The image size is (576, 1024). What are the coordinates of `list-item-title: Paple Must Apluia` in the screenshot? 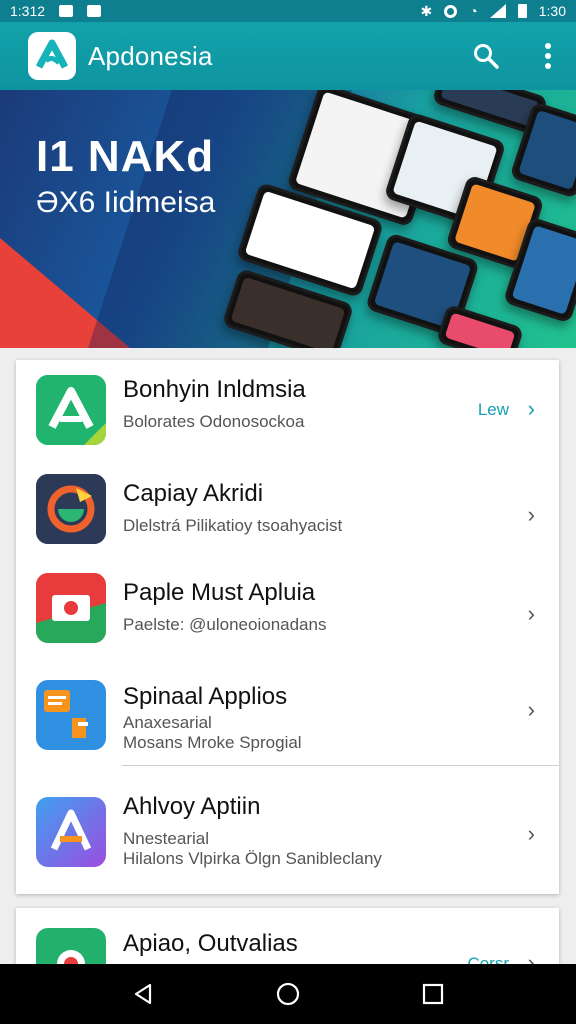 It's located at (219, 592).